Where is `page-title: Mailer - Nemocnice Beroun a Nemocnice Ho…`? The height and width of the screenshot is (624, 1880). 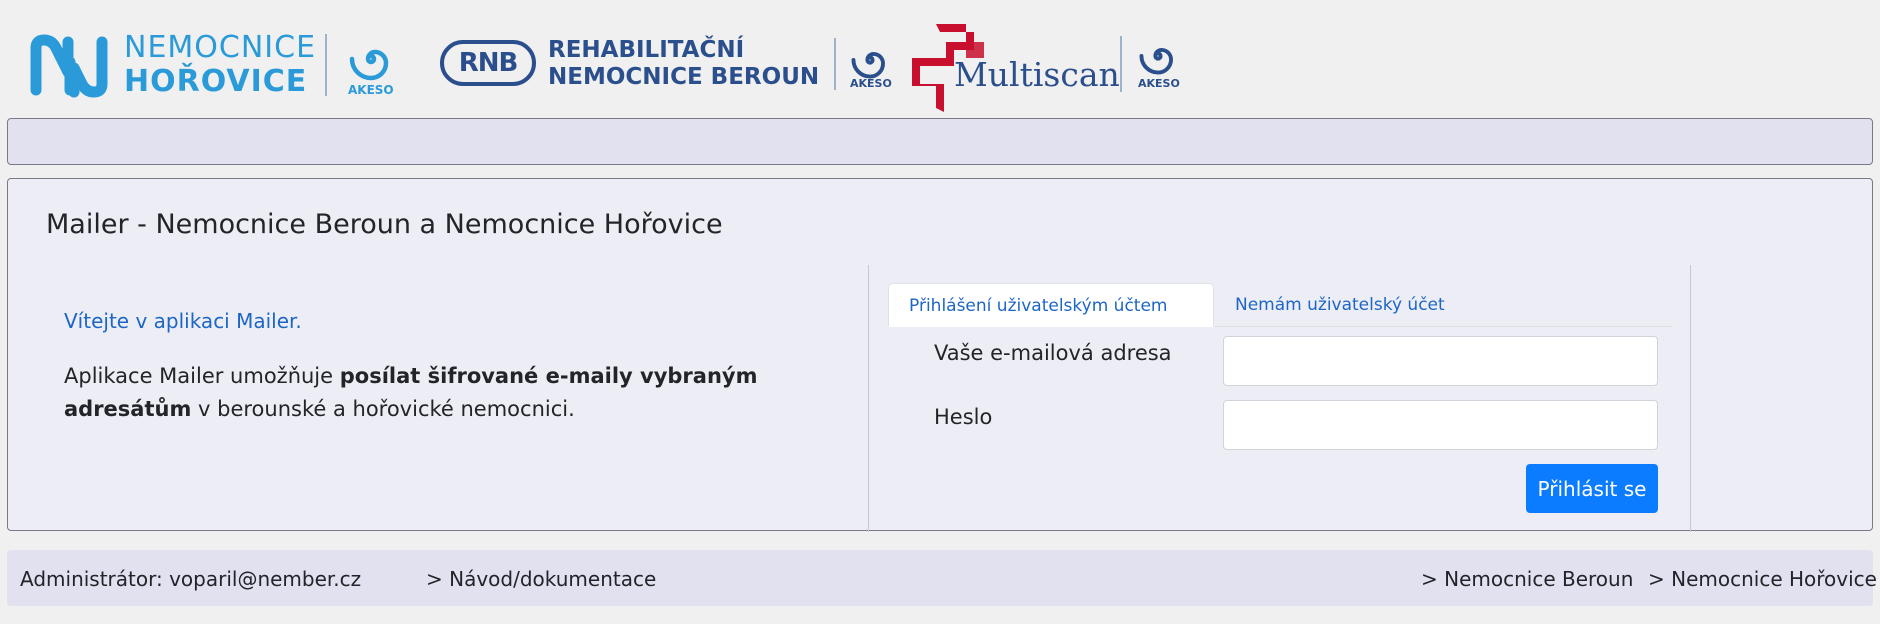
page-title: Mailer - Nemocnice Beroun a Nemocnice Ho… is located at coordinates (384, 224).